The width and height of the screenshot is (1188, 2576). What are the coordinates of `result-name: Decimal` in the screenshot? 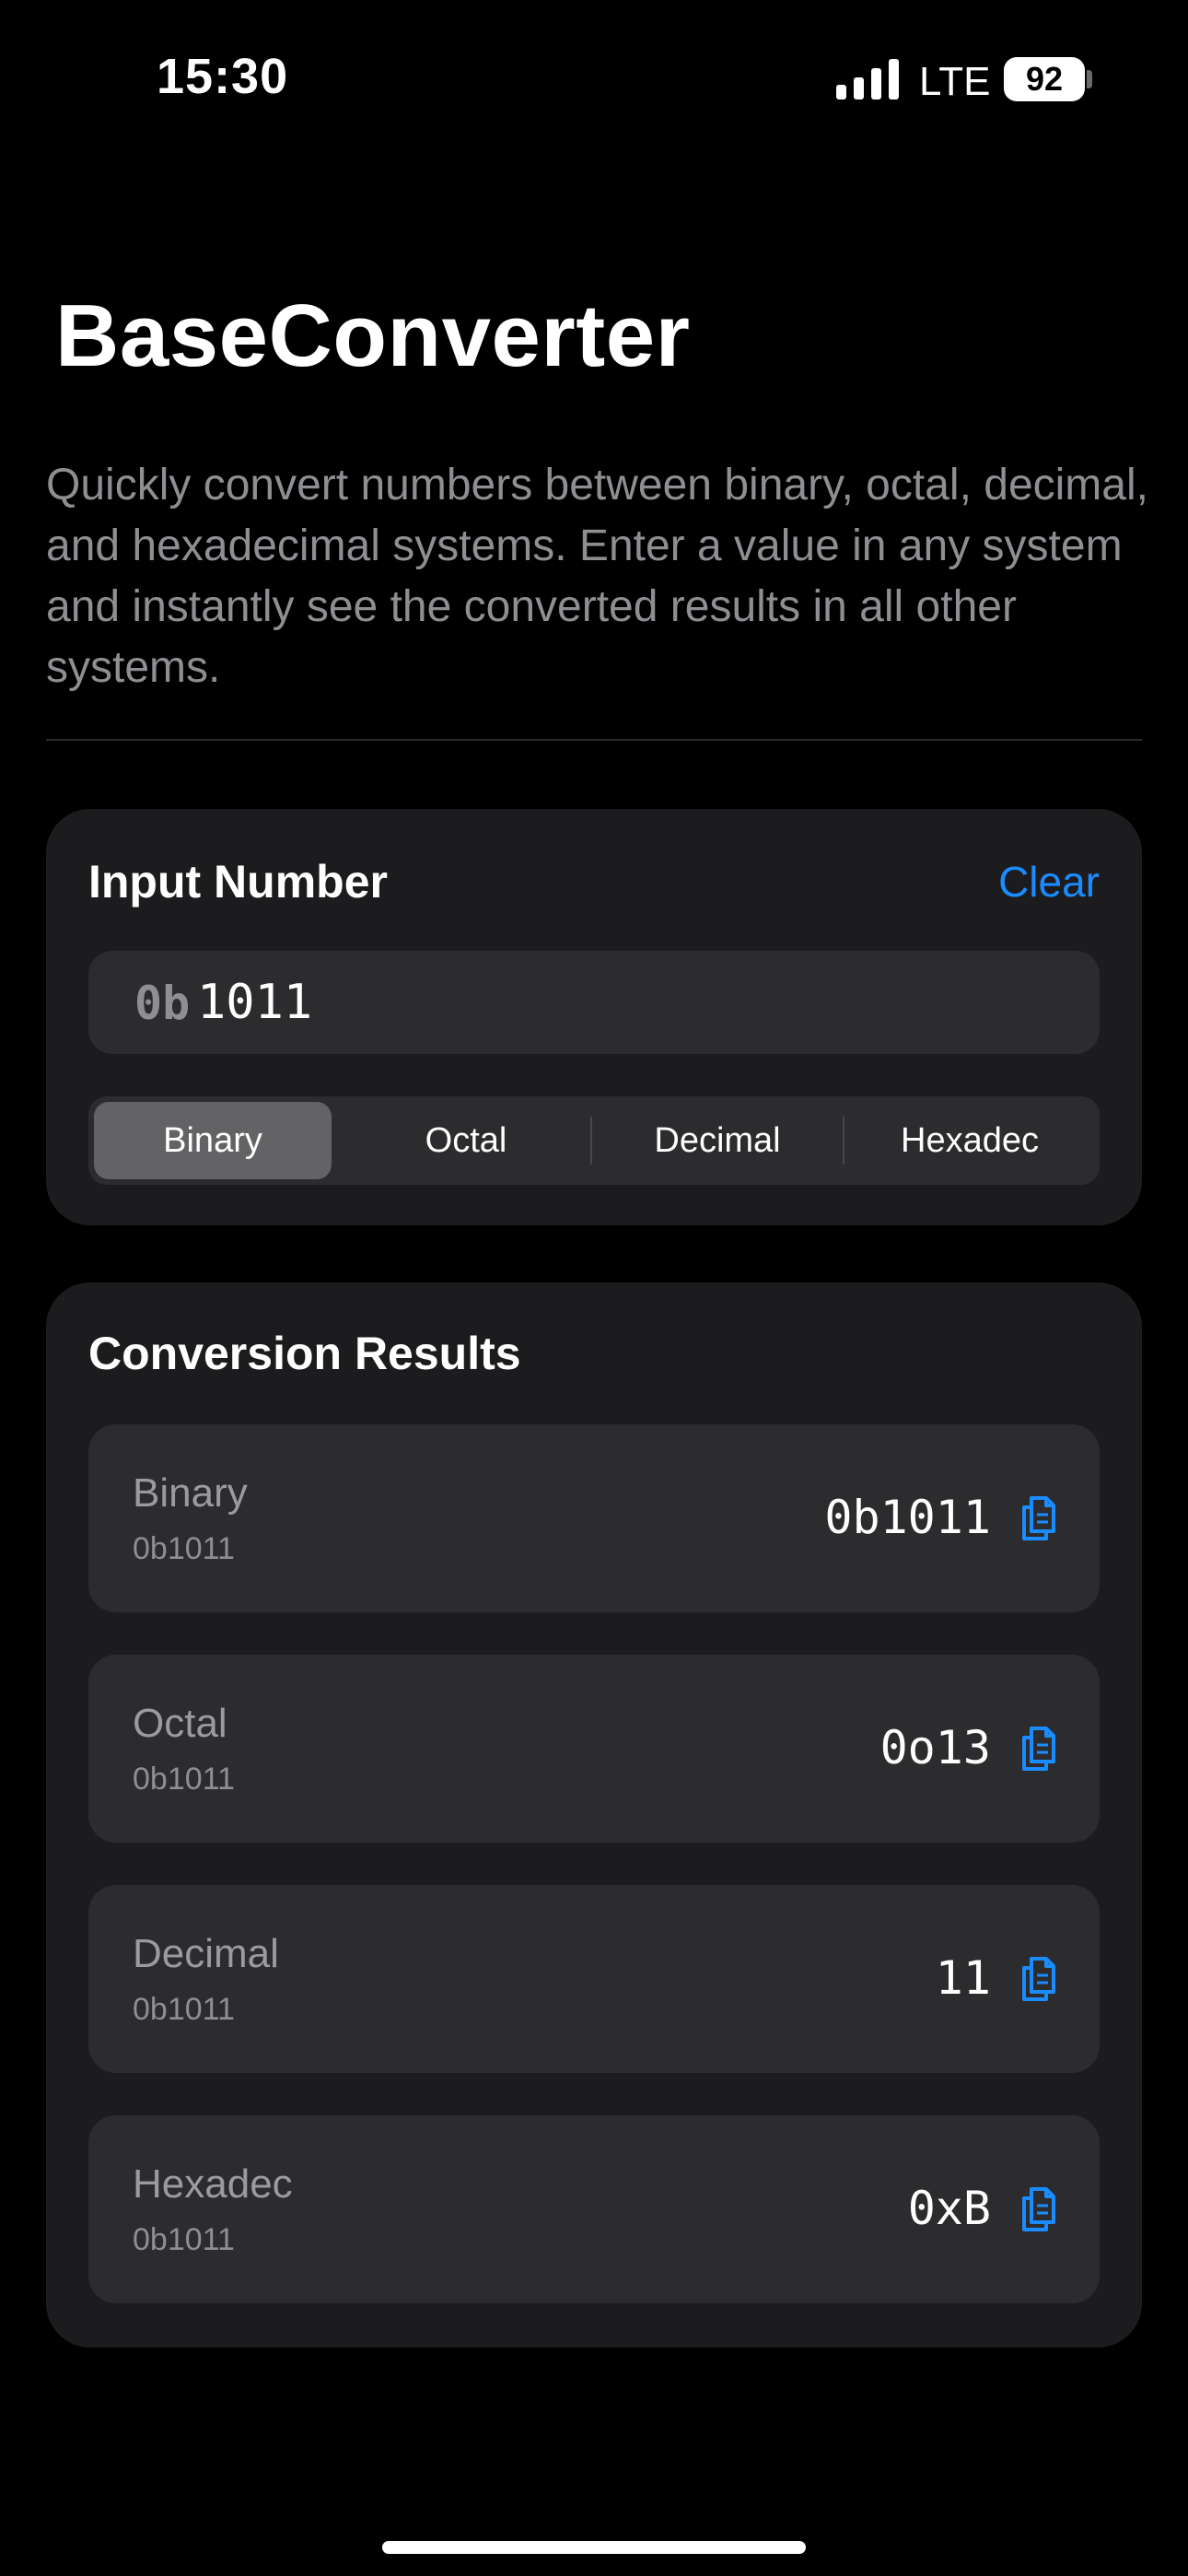 It's located at (206, 1953).